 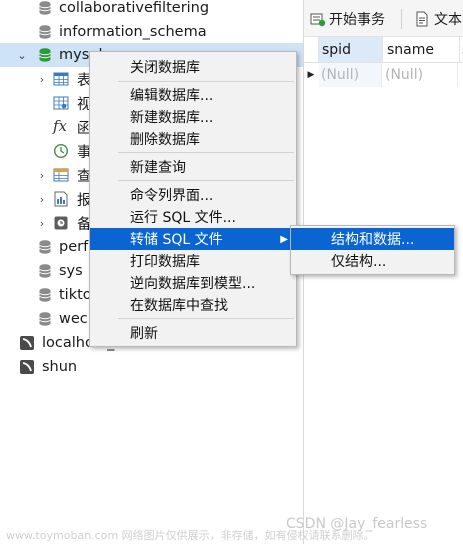 What do you see at coordinates (22, 55) in the screenshot?
I see `chevron-down-icon: ⌄` at bounding box center [22, 55].